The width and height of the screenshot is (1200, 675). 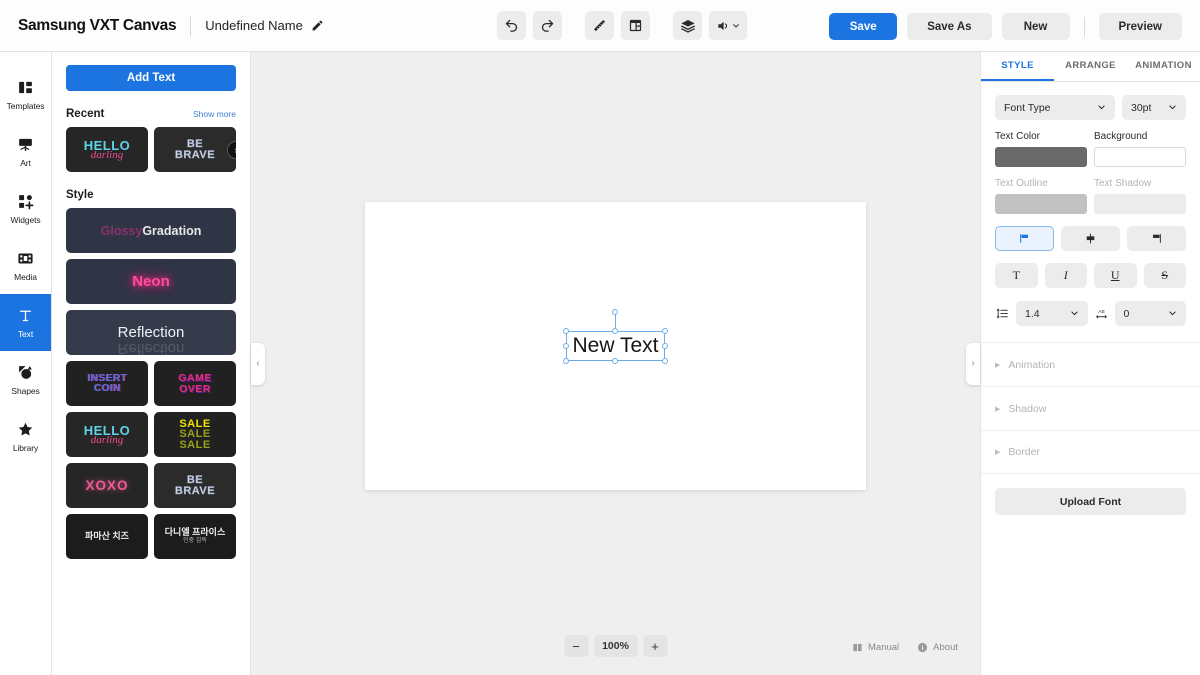 I want to click on caret-right-icon: ▶, so click(x=998, y=365).